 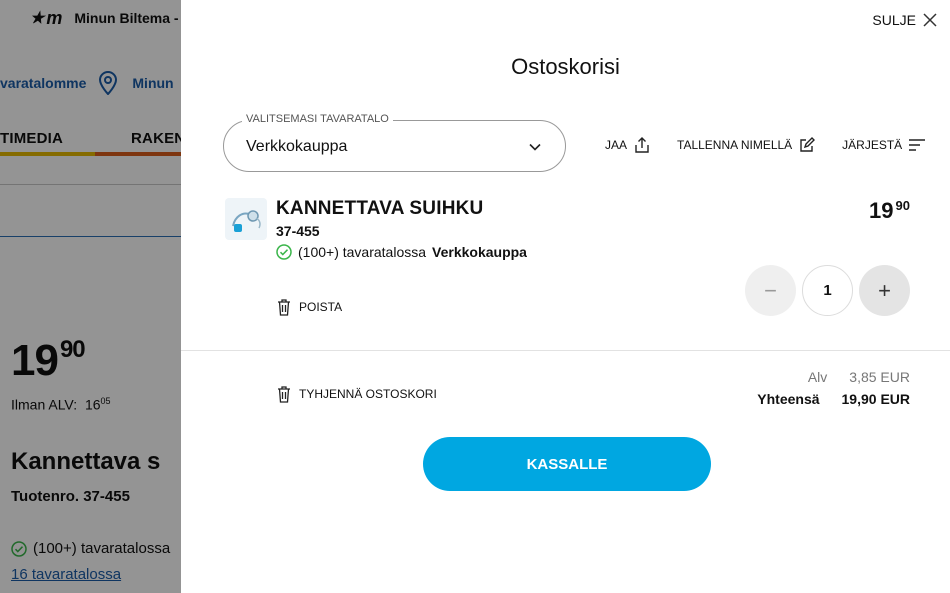 I want to click on save-as-button: TALLENNA NIMELLÄ, so click(x=746, y=145).